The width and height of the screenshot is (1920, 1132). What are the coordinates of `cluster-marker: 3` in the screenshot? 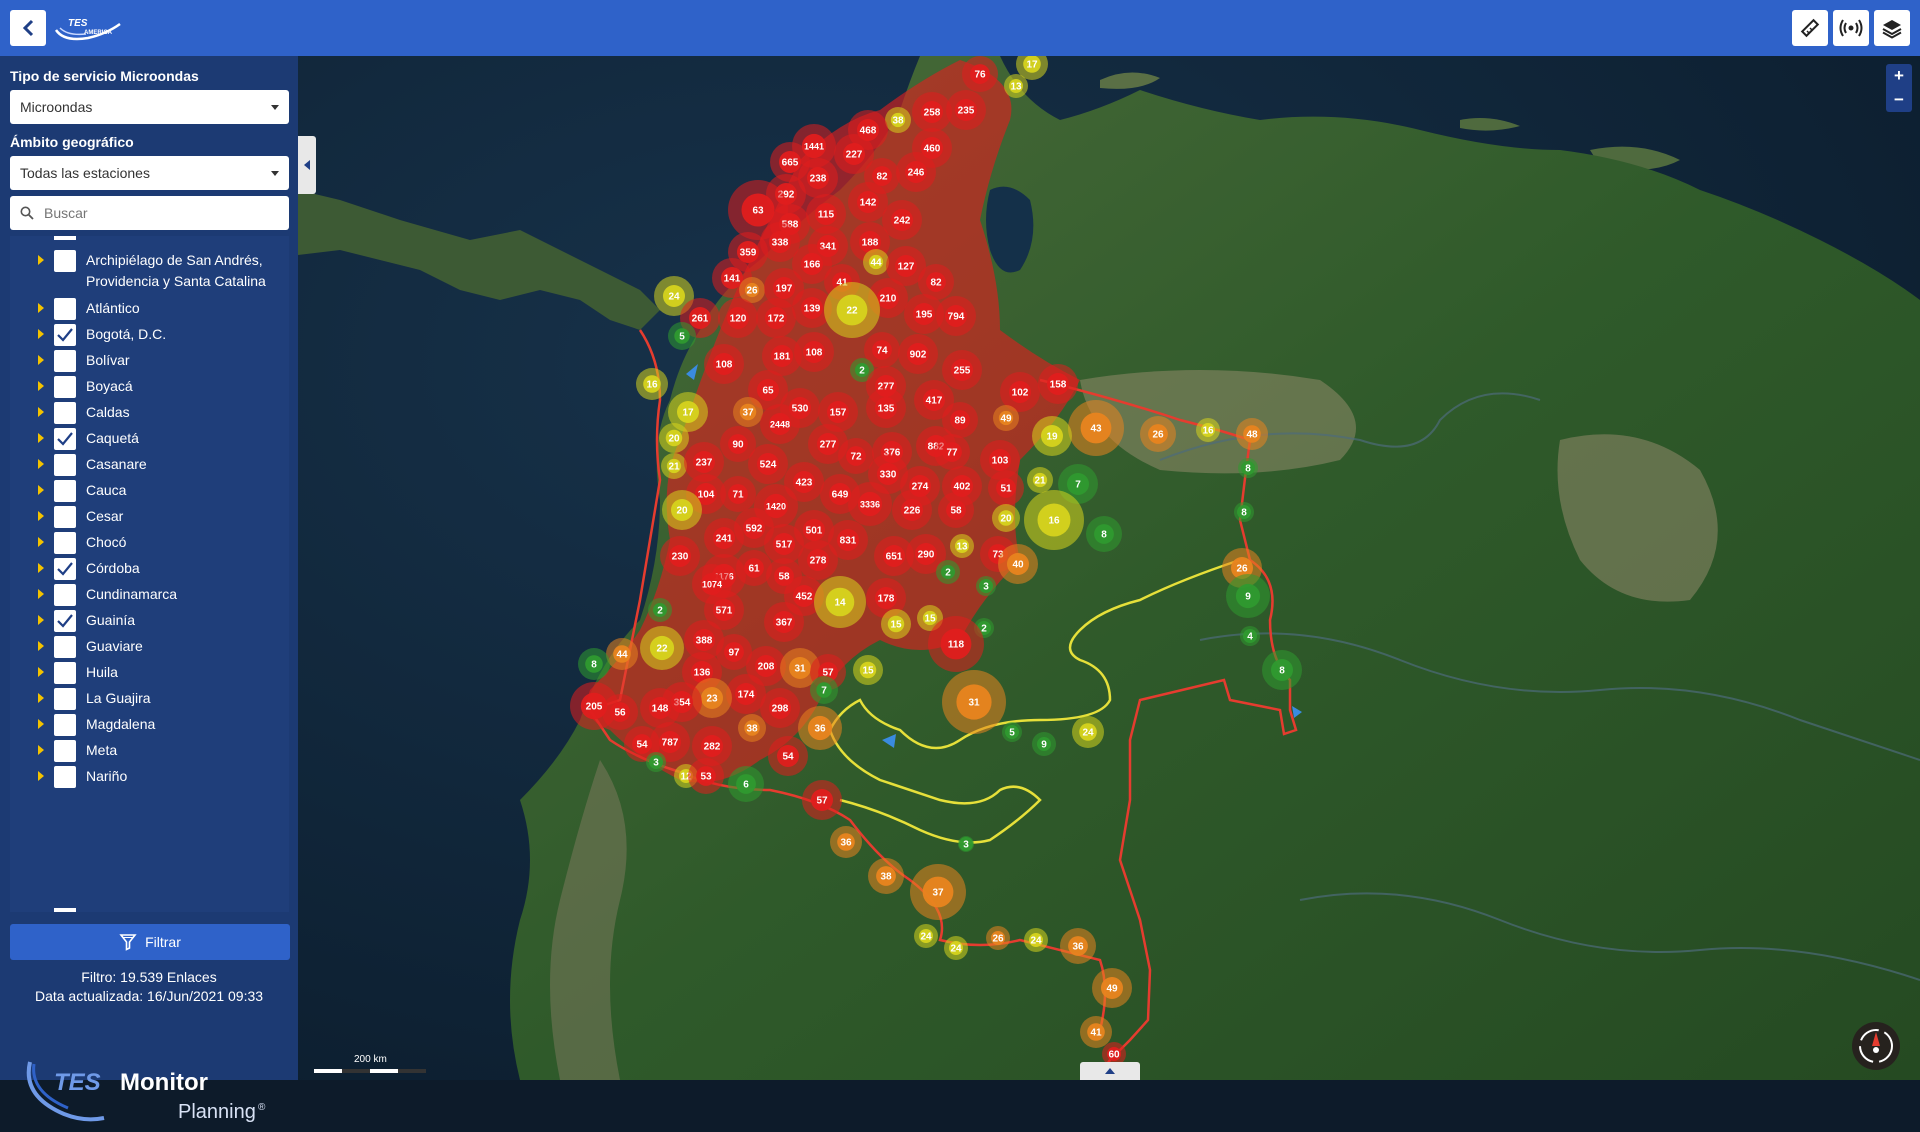 It's located at (966, 844).